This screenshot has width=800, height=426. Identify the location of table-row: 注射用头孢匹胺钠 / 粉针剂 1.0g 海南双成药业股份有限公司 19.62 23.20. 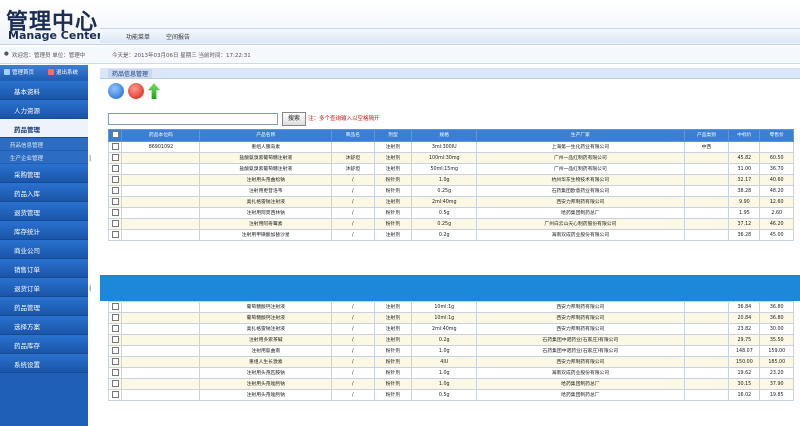
(450, 373).